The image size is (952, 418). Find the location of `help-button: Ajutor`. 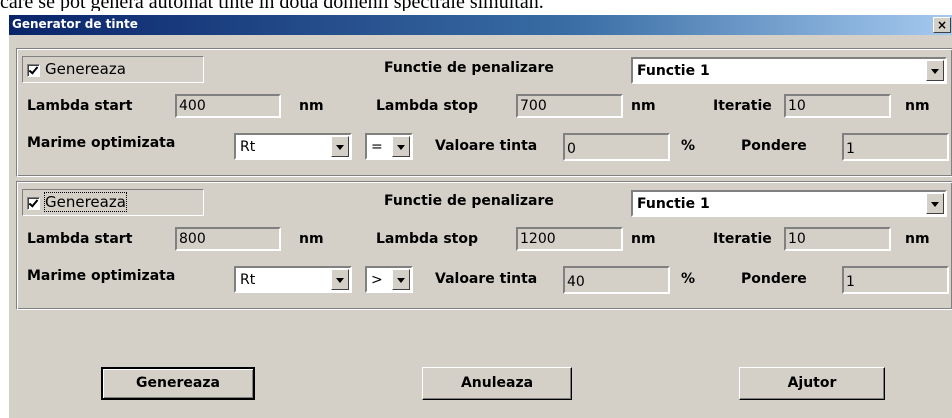

help-button: Ajutor is located at coordinates (812, 383).